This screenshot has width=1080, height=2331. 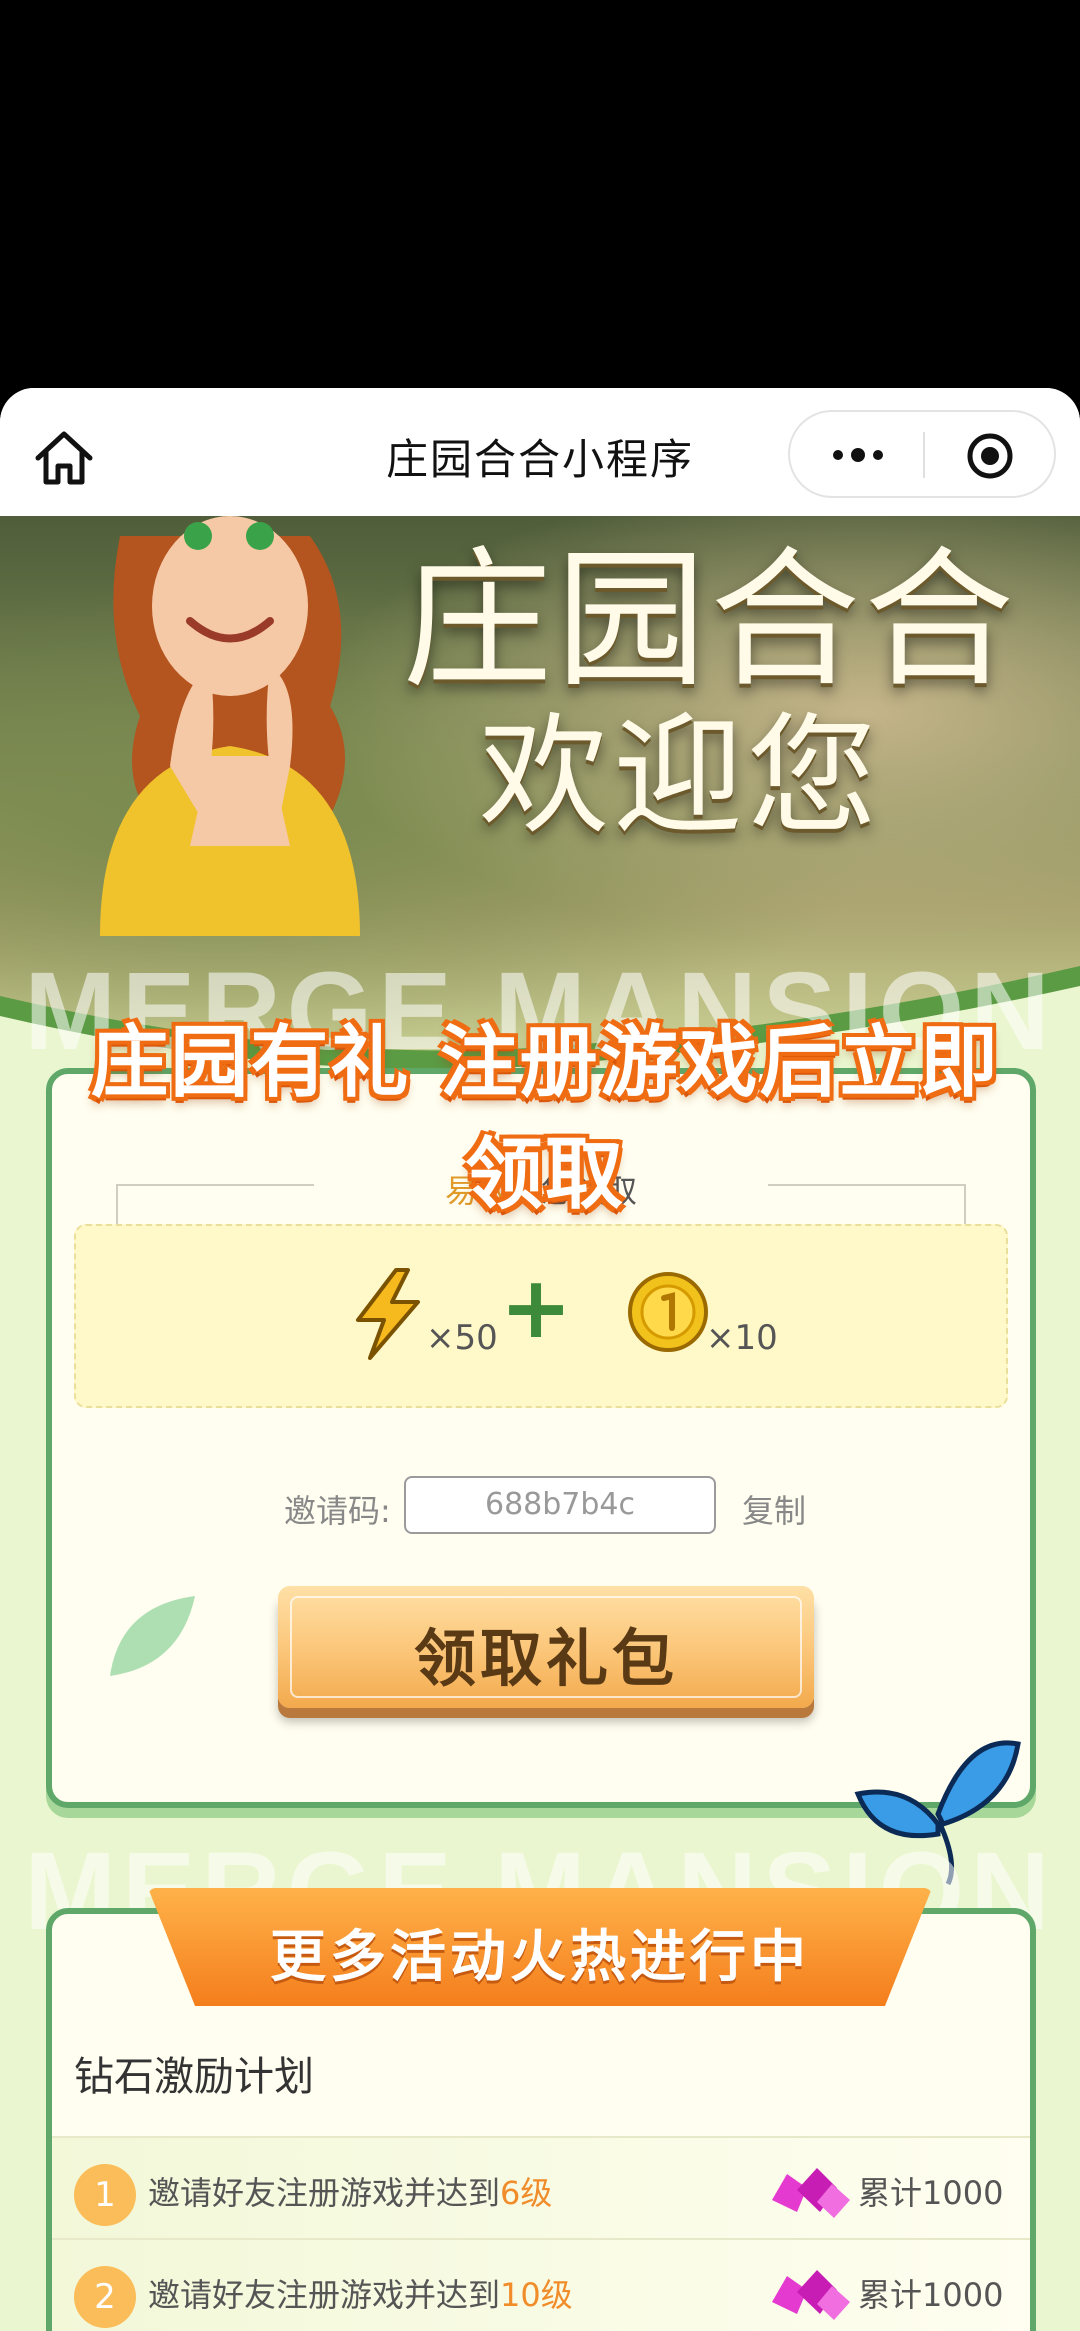 I want to click on activity-section-title: 钻石激励计划, so click(x=194, y=2077).